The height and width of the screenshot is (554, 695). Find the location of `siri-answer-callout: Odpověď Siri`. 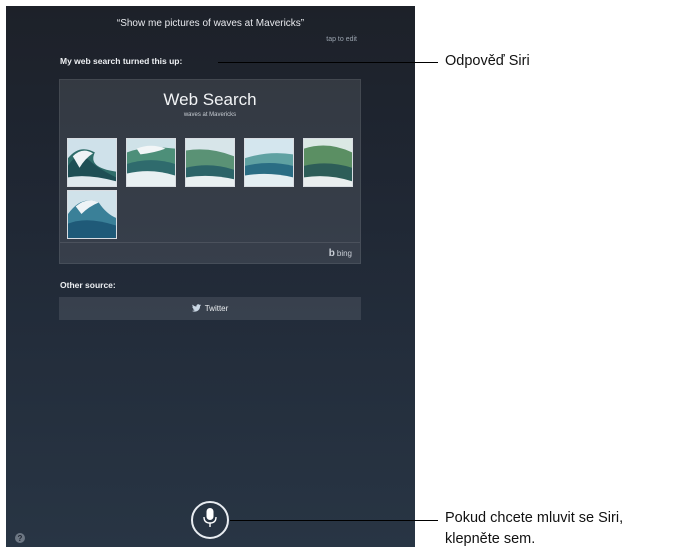

siri-answer-callout: Odpověď Siri is located at coordinates (487, 61).